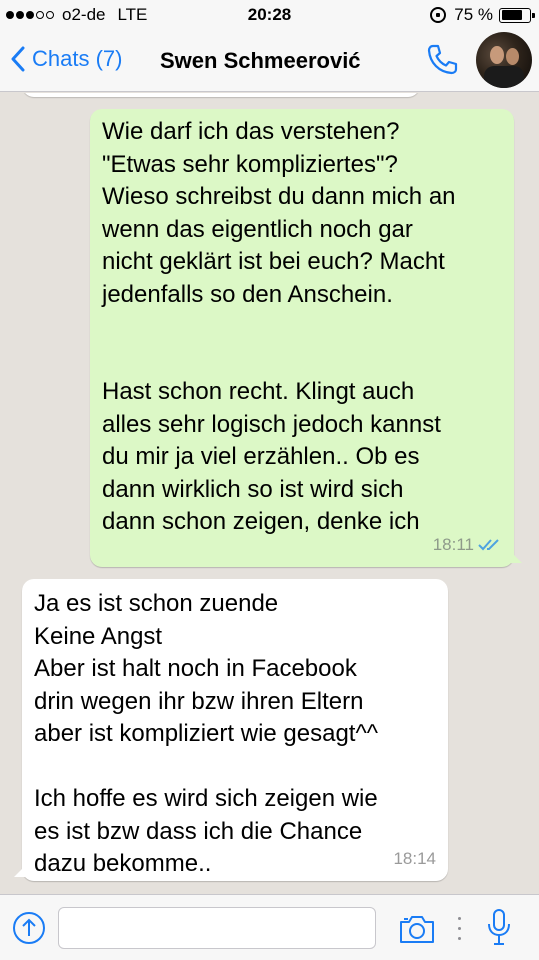  Describe the element at coordinates (473, 14) in the screenshot. I see `battery-percent: 75 %` at that location.